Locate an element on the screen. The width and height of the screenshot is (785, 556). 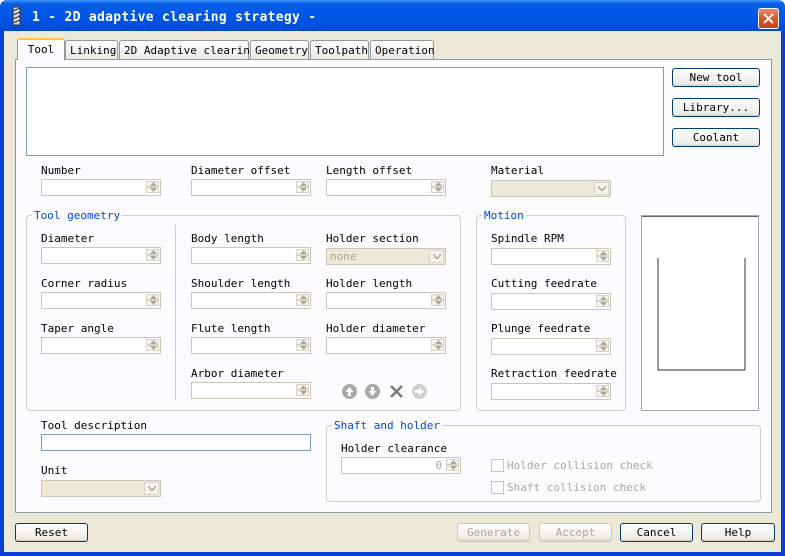
tool-description-label: Tool description is located at coordinates (94, 425).